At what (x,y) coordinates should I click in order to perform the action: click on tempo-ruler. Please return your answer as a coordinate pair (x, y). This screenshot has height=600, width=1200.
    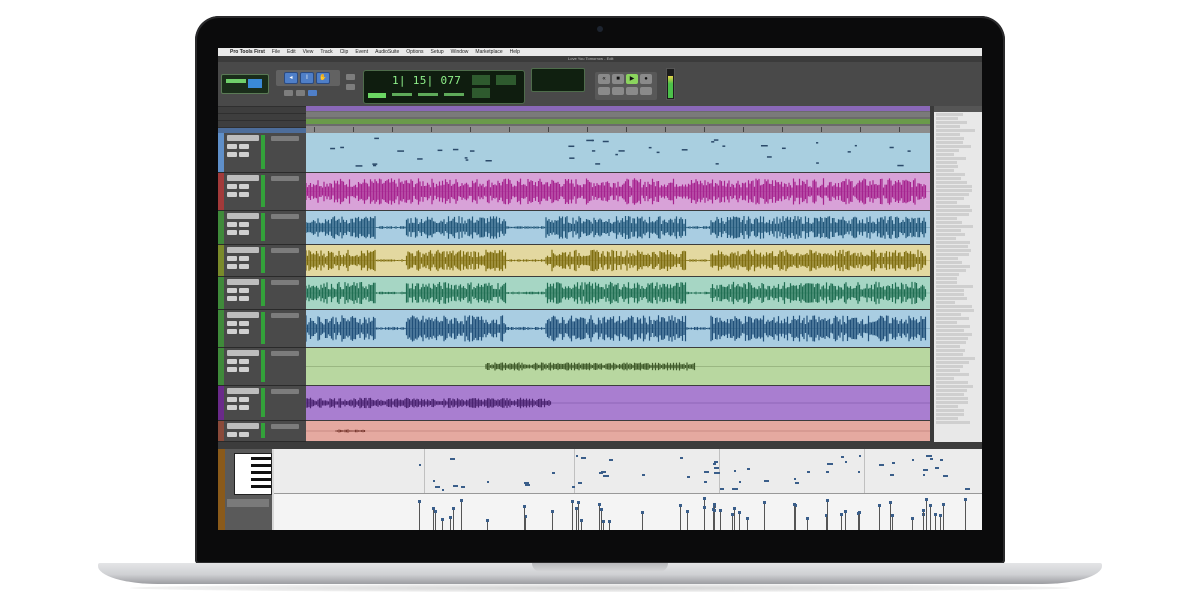
    Looking at the image, I should click on (618, 114).